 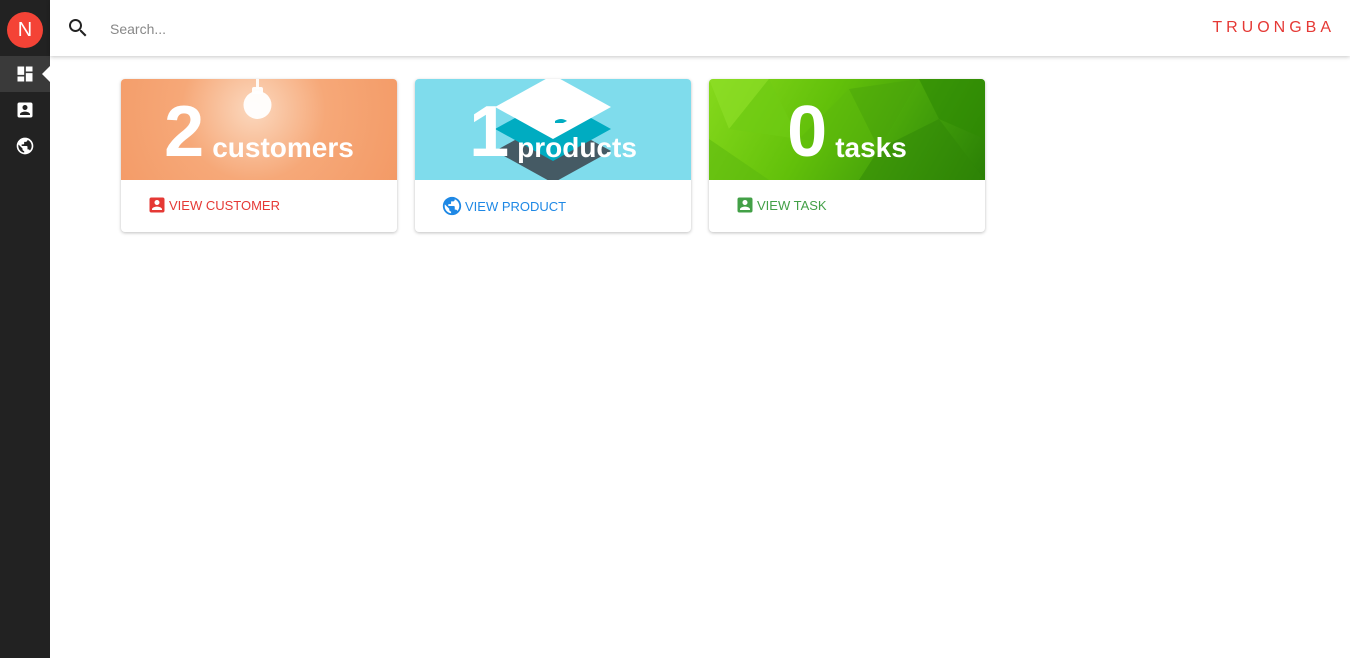 I want to click on search-icon, so click(x=78, y=28).